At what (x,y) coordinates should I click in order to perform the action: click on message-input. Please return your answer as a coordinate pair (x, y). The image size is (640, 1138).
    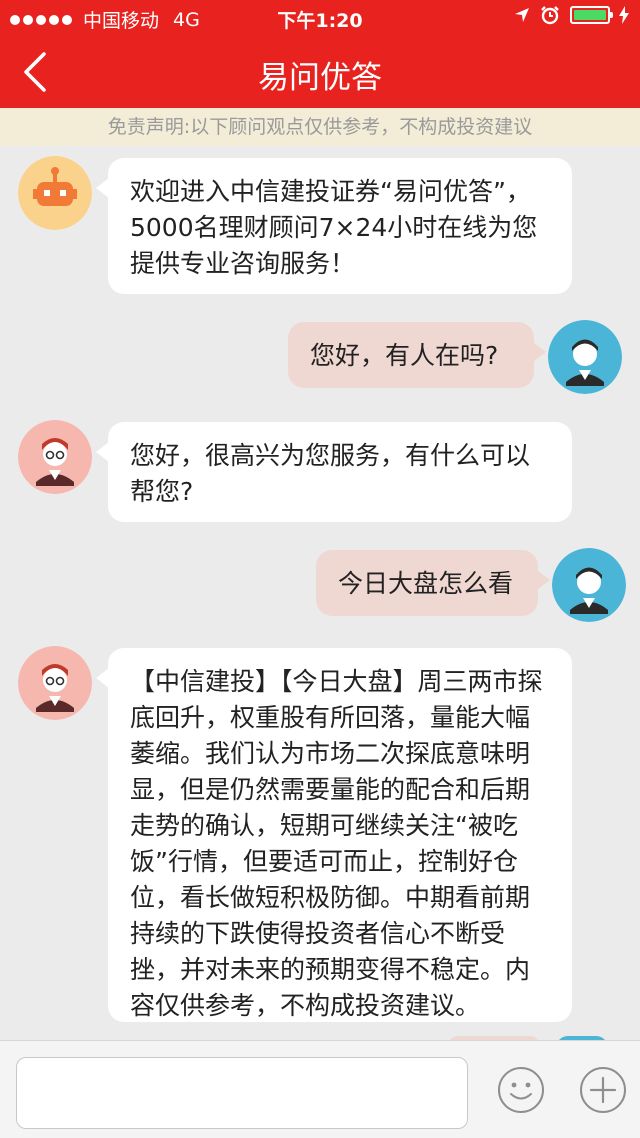
    Looking at the image, I should click on (242, 1093).